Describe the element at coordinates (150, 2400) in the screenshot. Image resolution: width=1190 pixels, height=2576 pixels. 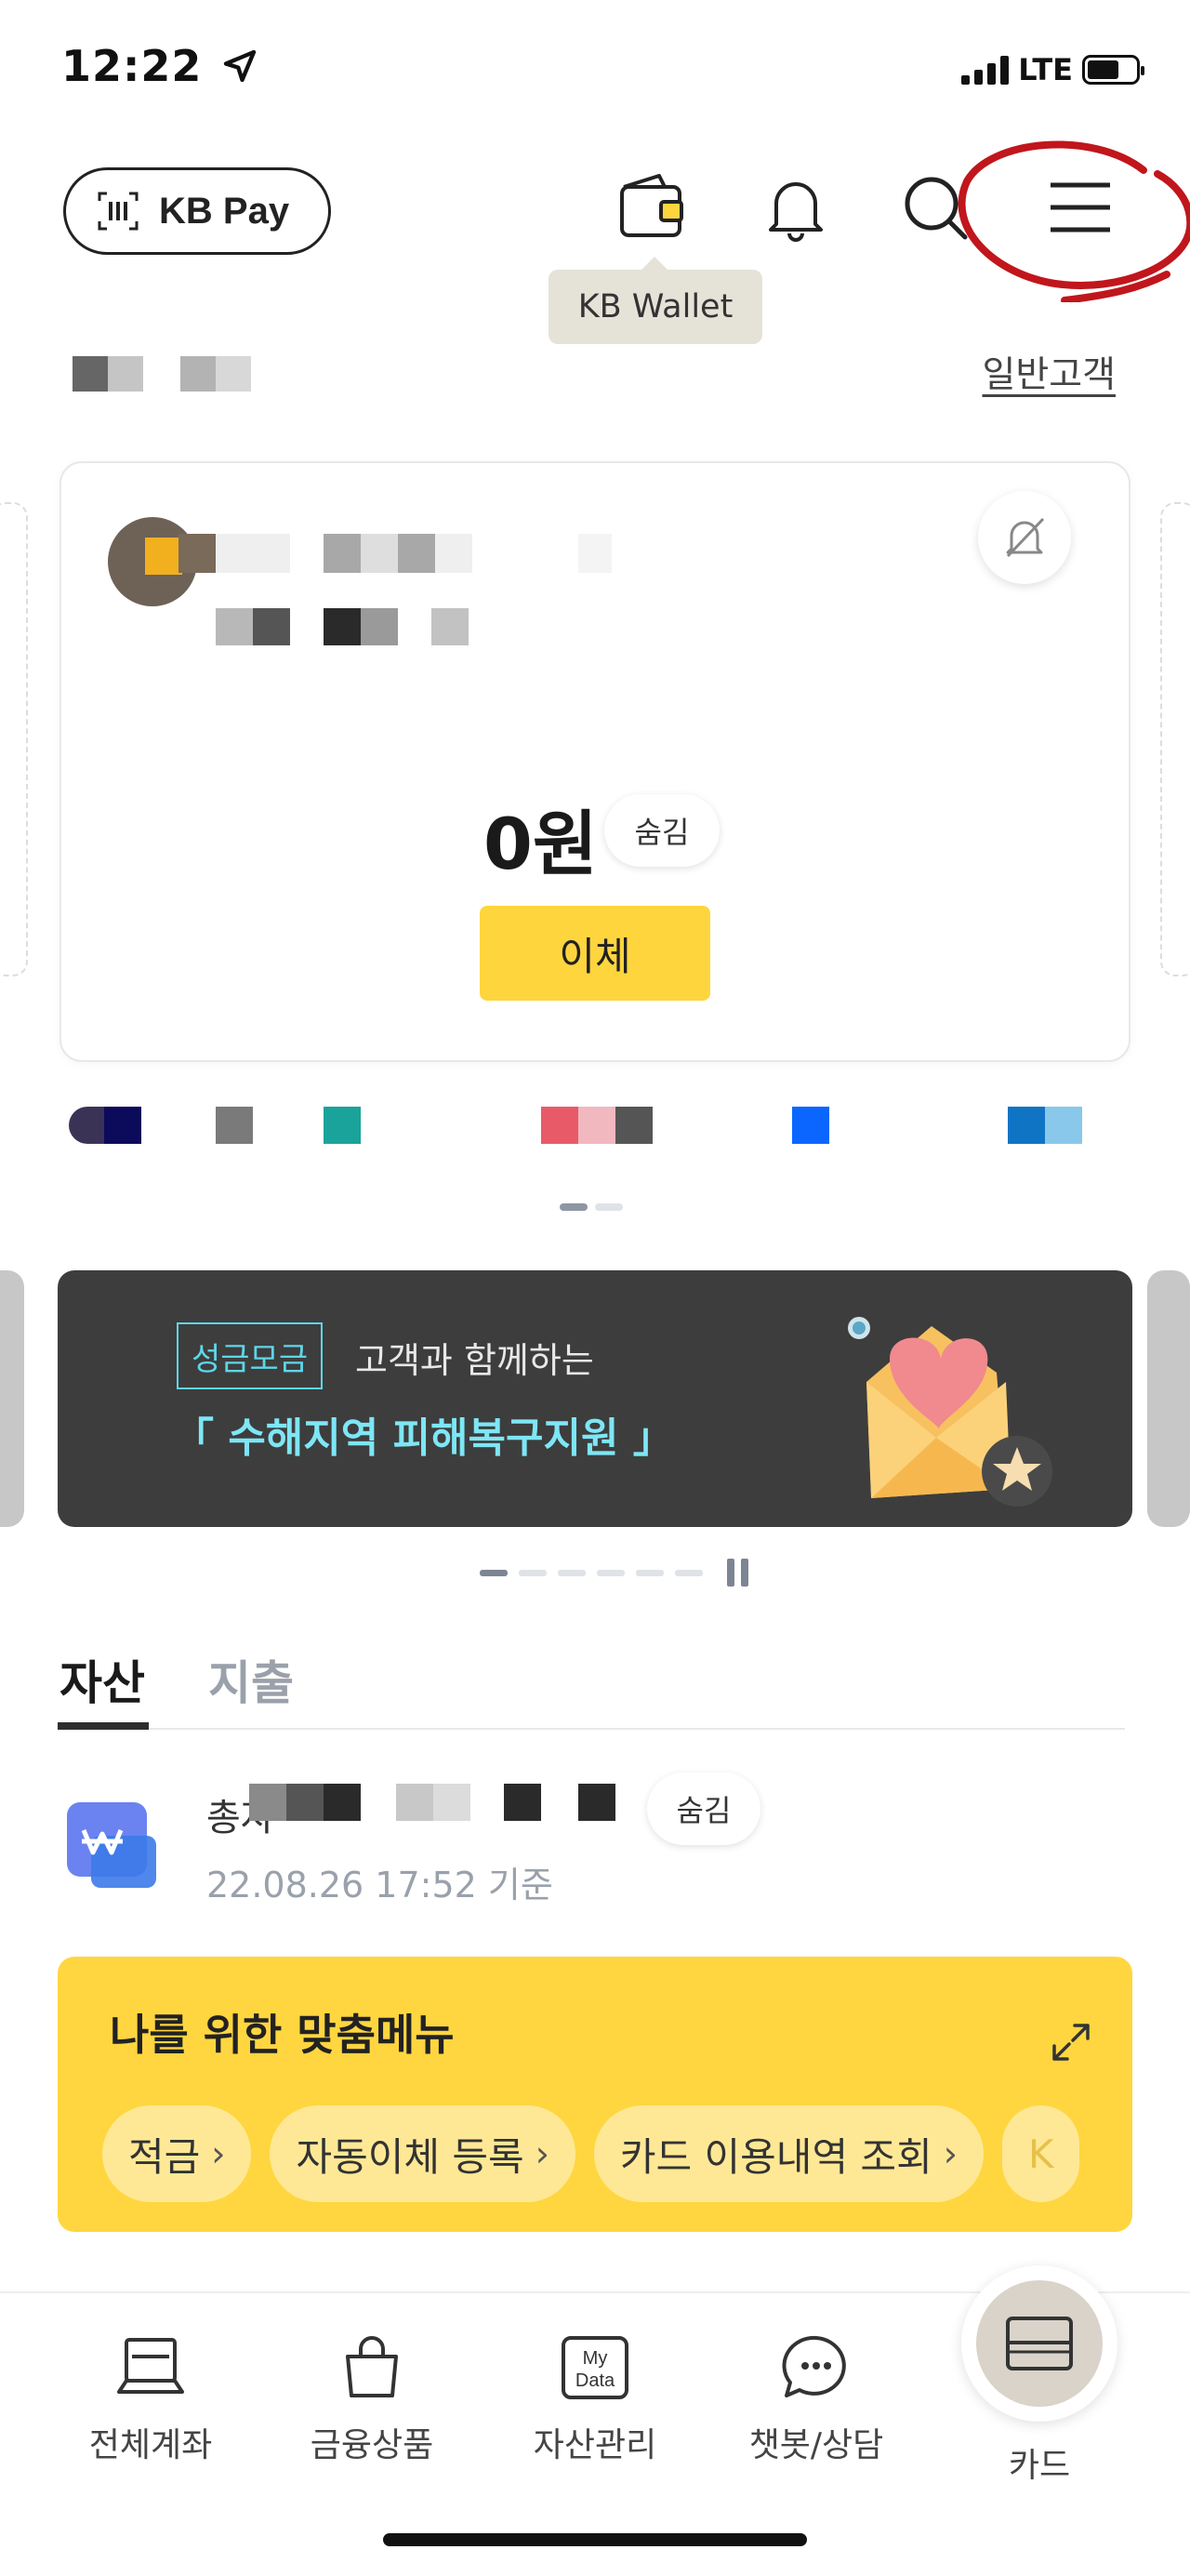
I see `tabbar-all-accounts: 전체계좌` at that location.